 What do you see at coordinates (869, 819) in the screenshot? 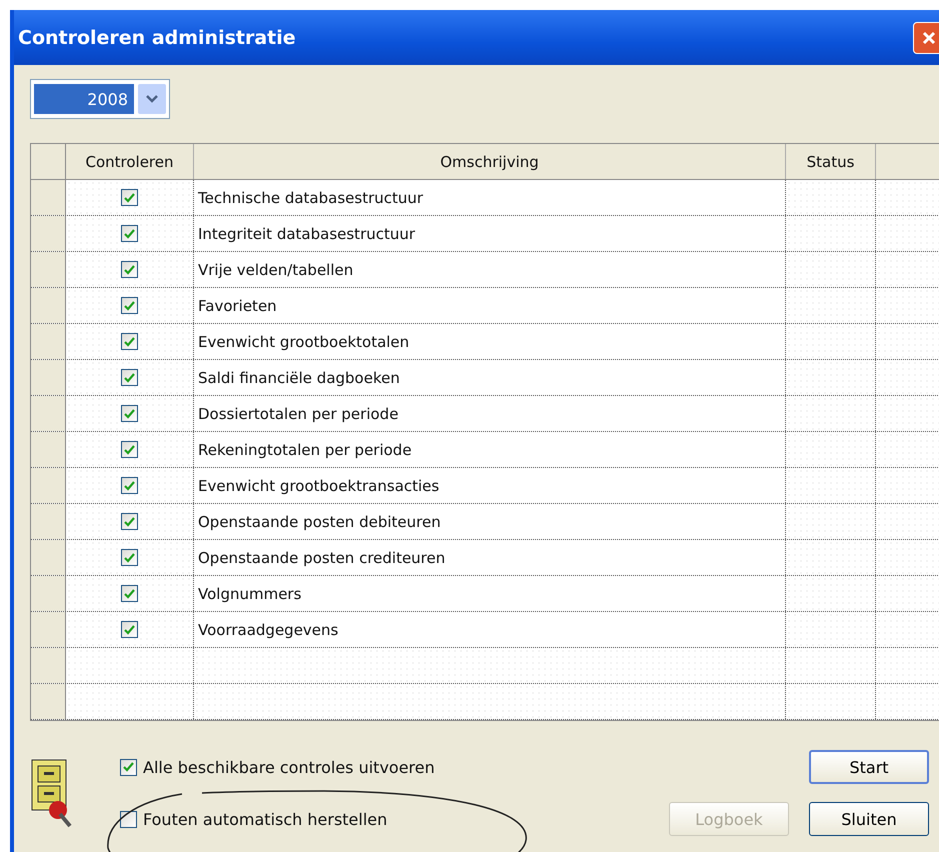
I see `dialog-button: Sluiten` at bounding box center [869, 819].